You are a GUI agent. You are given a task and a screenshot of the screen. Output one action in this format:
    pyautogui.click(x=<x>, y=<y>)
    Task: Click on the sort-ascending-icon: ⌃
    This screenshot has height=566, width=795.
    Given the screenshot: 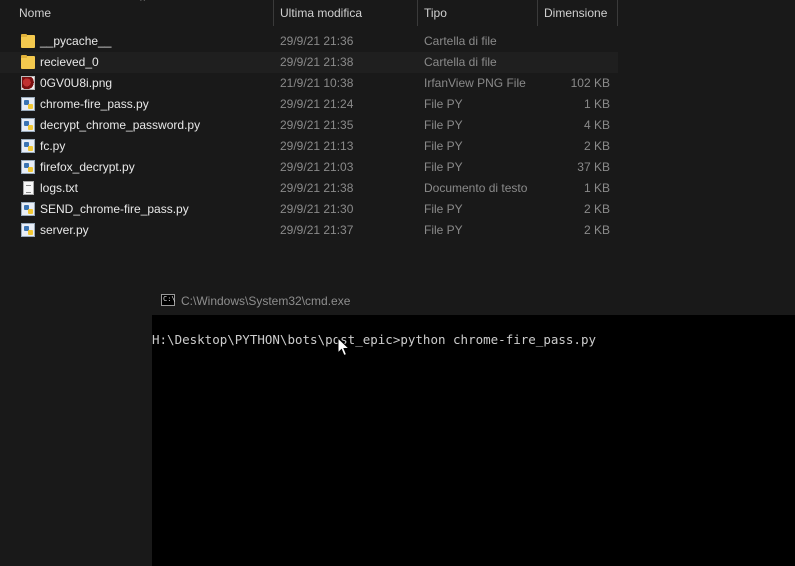 What is the action you would take?
    pyautogui.click(x=142, y=4)
    